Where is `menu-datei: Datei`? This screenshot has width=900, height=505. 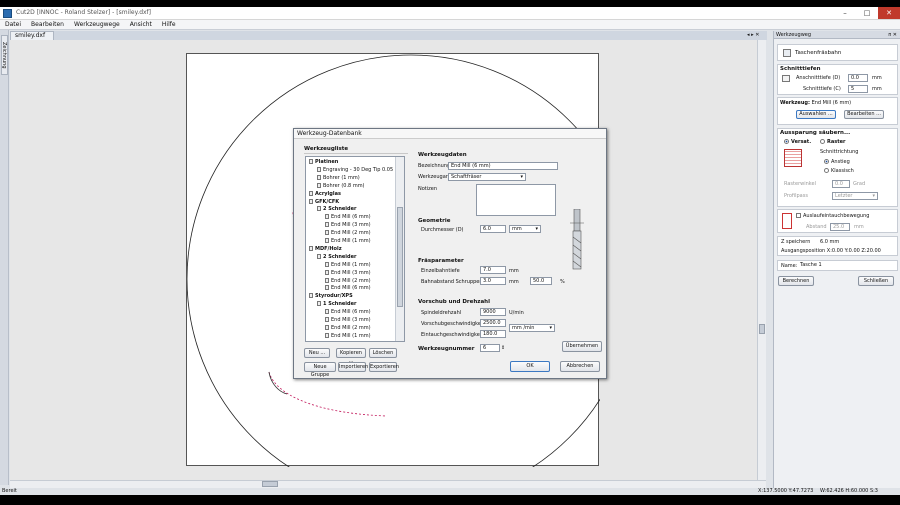
menu-datei: Datei is located at coordinates (13, 25).